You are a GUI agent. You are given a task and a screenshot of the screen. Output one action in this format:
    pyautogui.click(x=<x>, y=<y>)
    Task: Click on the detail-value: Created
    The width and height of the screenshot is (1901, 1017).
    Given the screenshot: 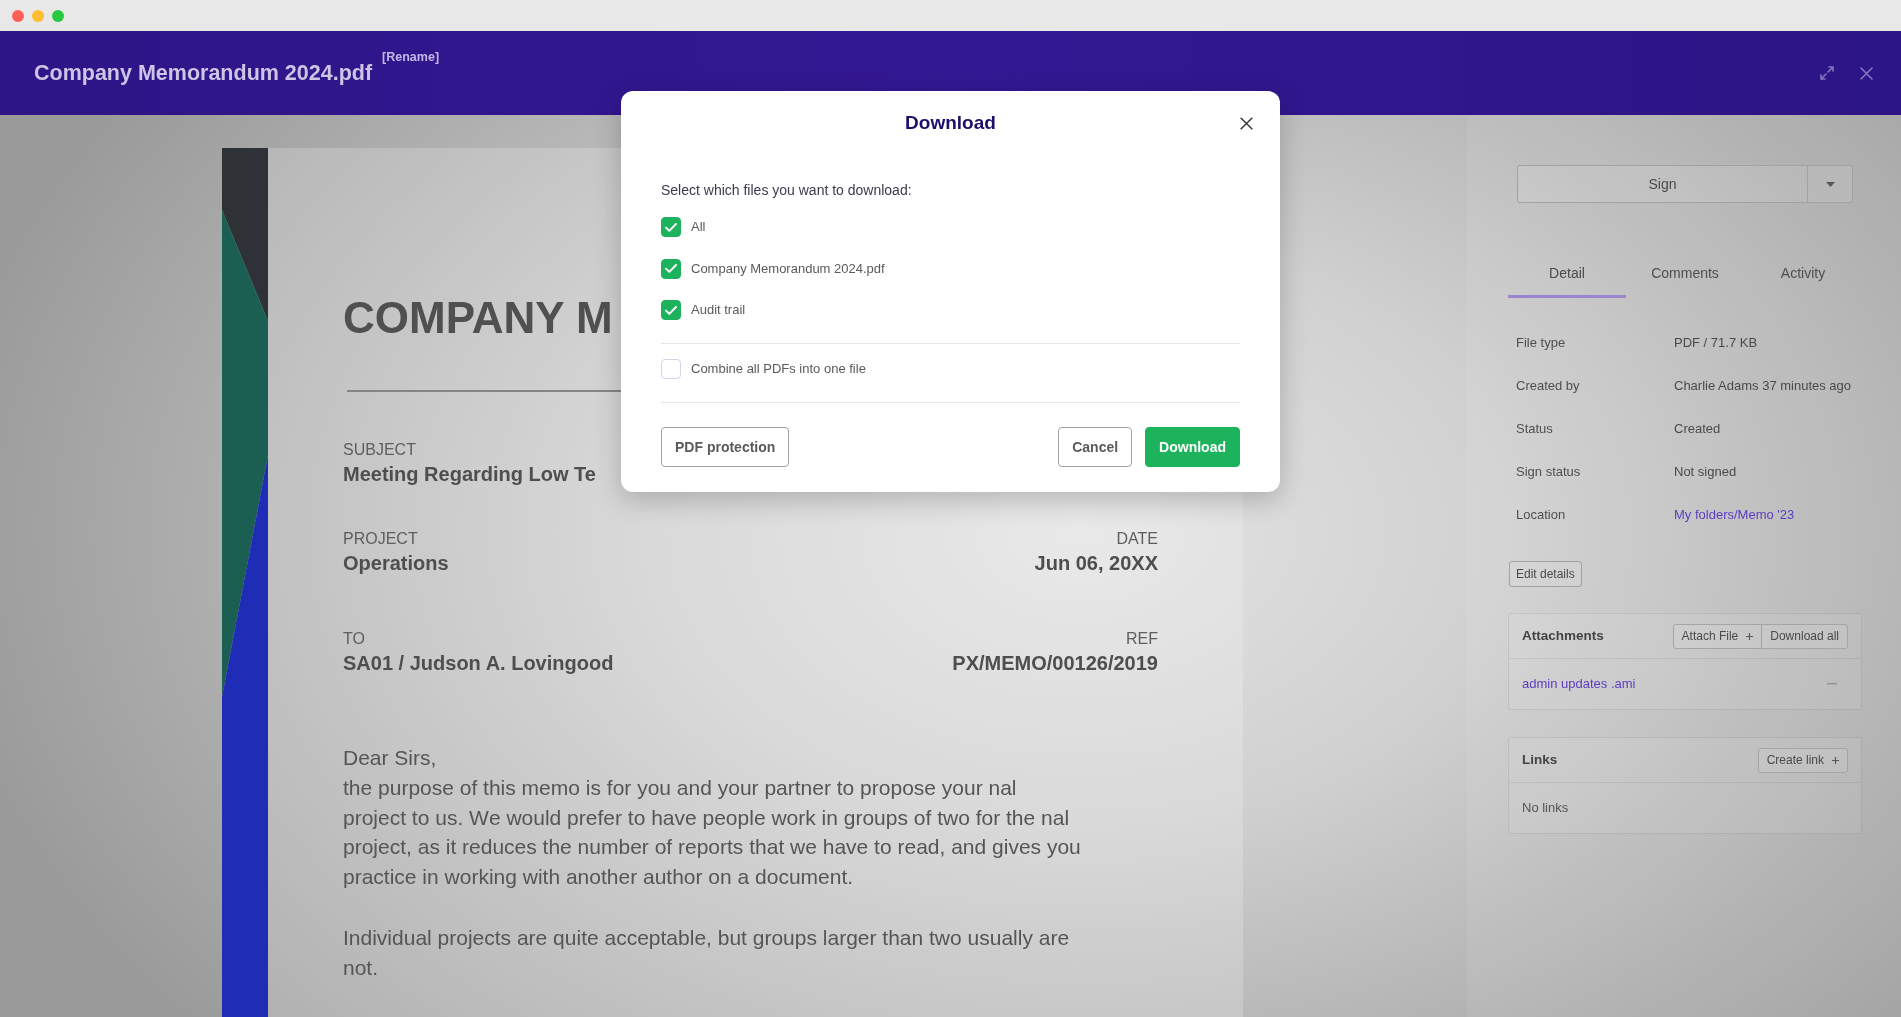 What is the action you would take?
    pyautogui.click(x=1697, y=428)
    